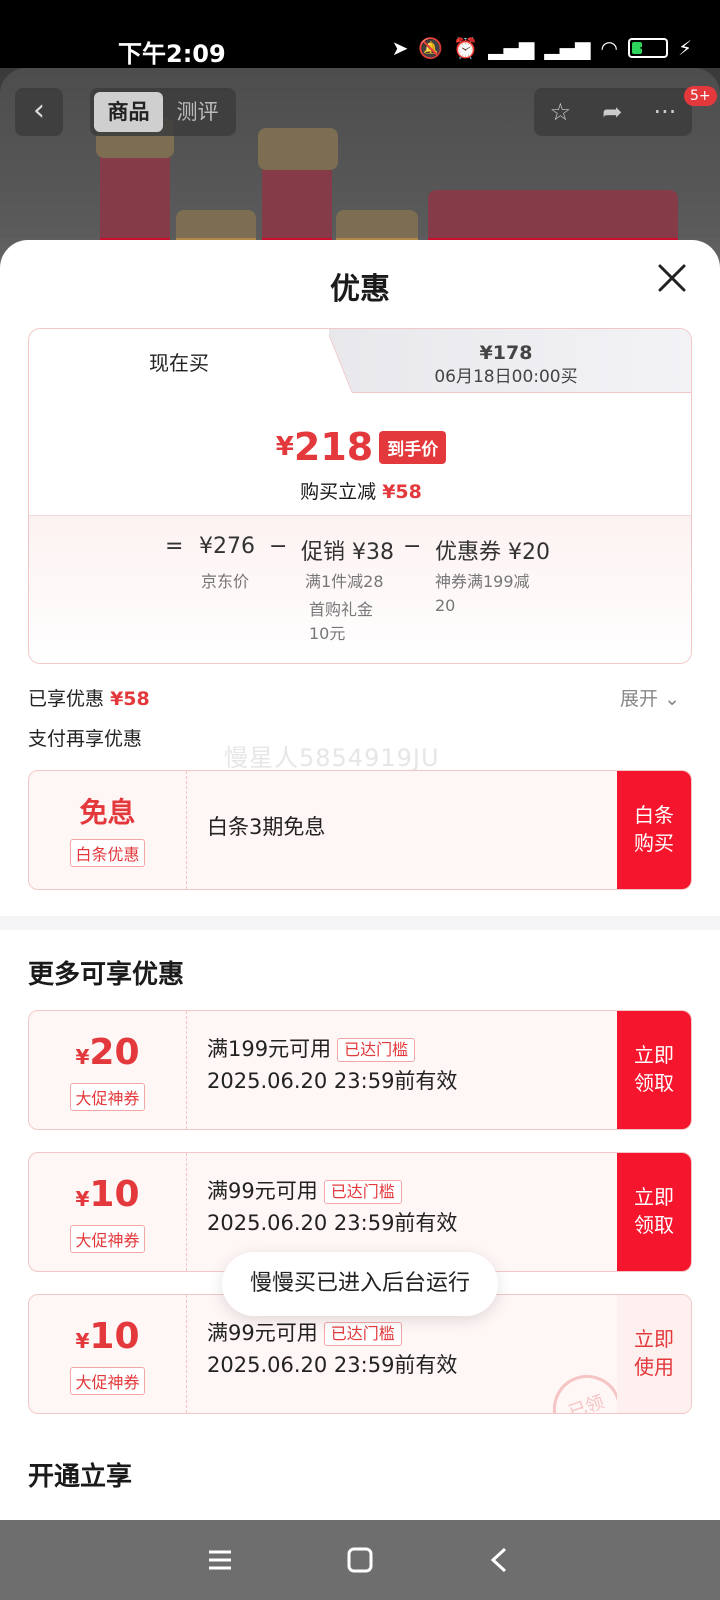 The height and width of the screenshot is (1600, 720). Describe the element at coordinates (654, 830) in the screenshot. I see `baitiao-buy-button: 白条 购买` at that location.